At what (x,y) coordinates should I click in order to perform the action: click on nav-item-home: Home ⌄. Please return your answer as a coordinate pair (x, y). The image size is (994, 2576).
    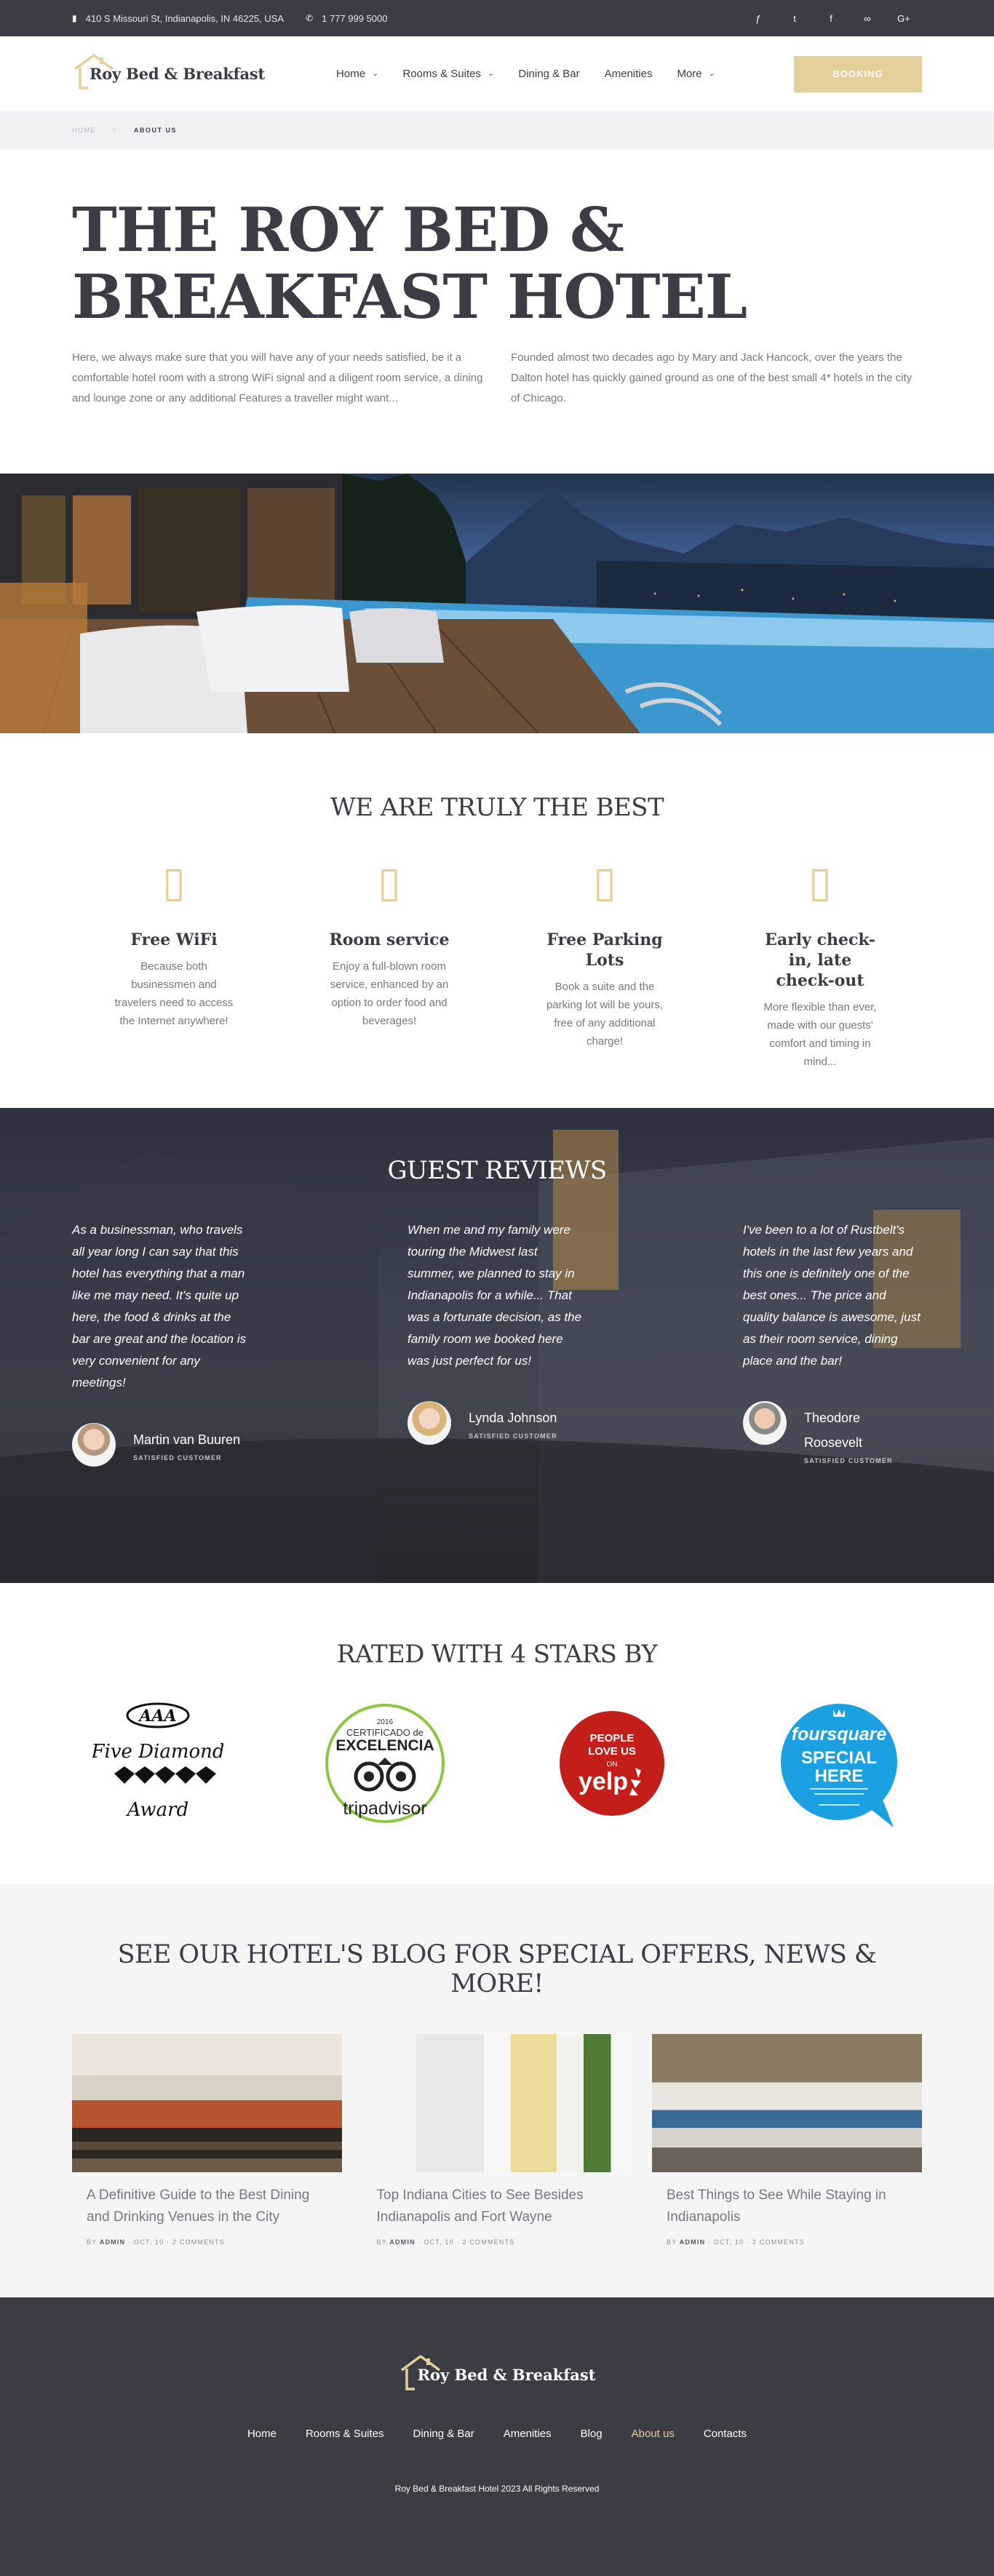
    Looking at the image, I should click on (357, 74).